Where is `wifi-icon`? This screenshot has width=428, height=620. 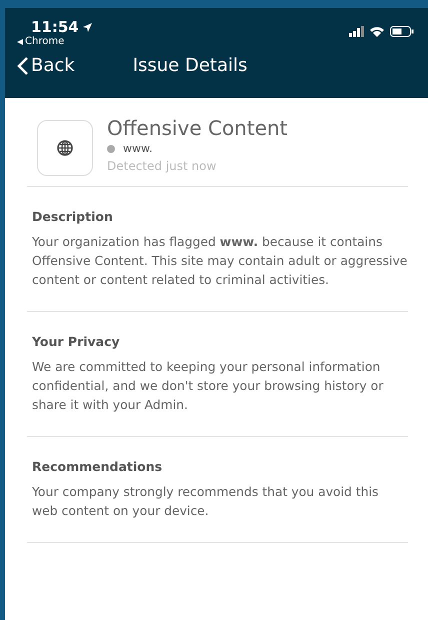
wifi-icon is located at coordinates (377, 31).